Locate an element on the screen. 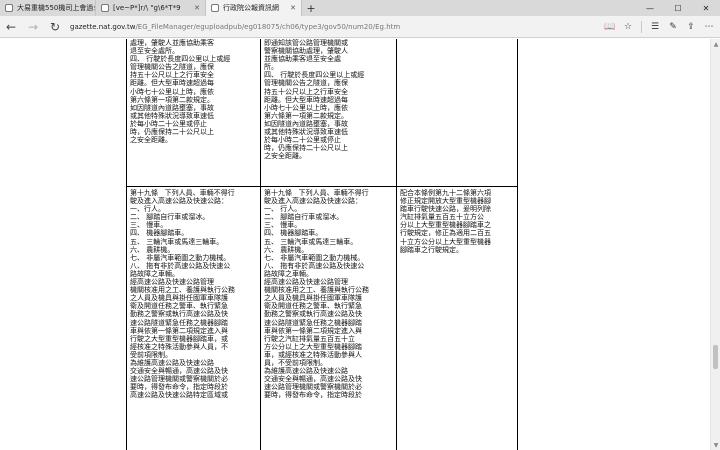 This screenshot has height=450, width=720. scroll-up-arrow-icon: ▲ is located at coordinates (715, 44).